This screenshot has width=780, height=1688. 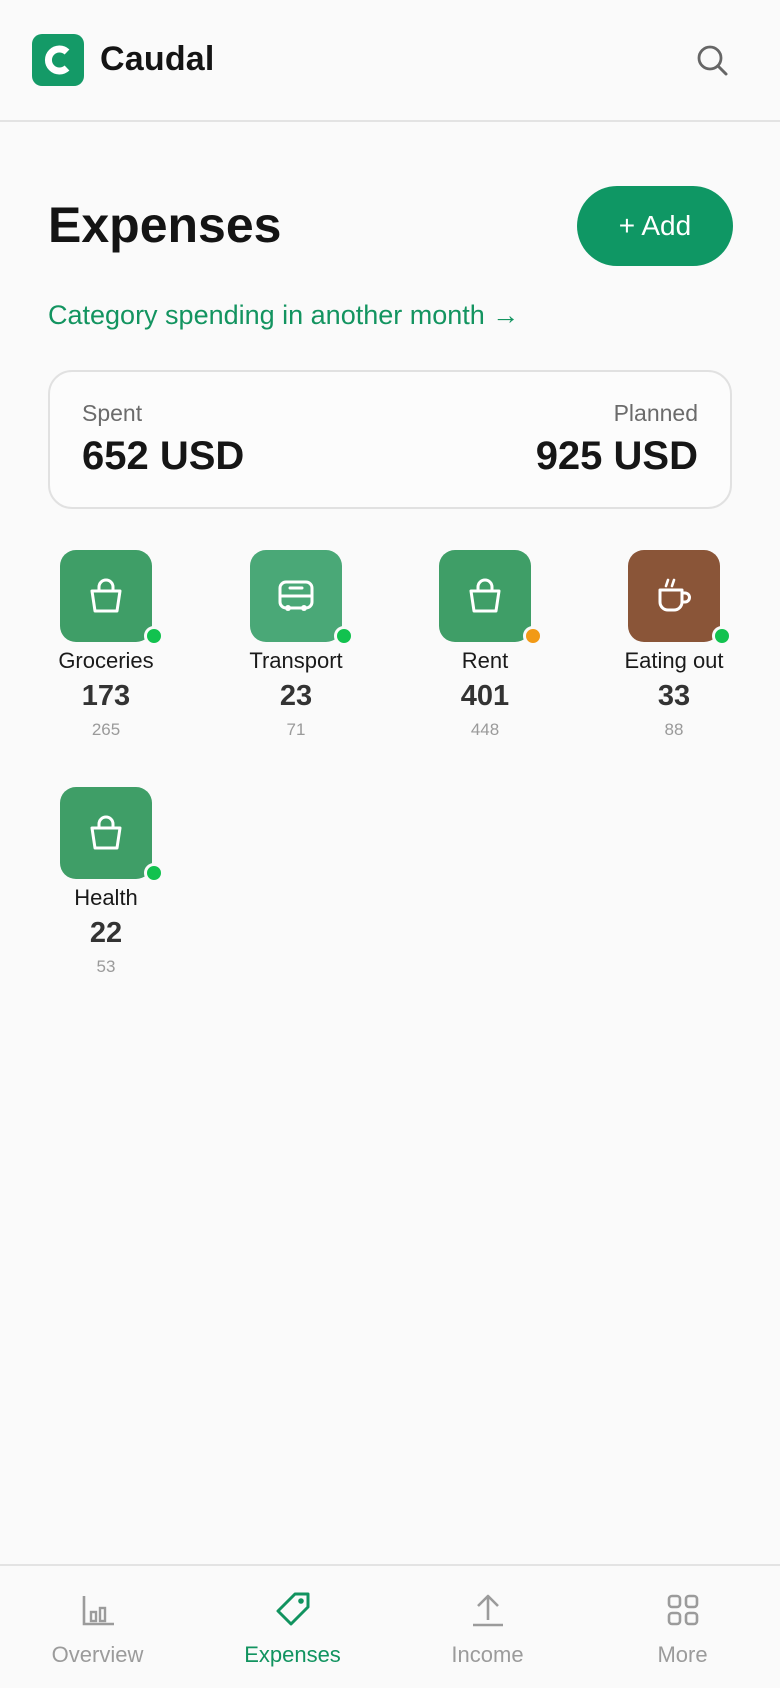 I want to click on bottom-nav: Overview Expenses Income More, so click(x=390, y=1626).